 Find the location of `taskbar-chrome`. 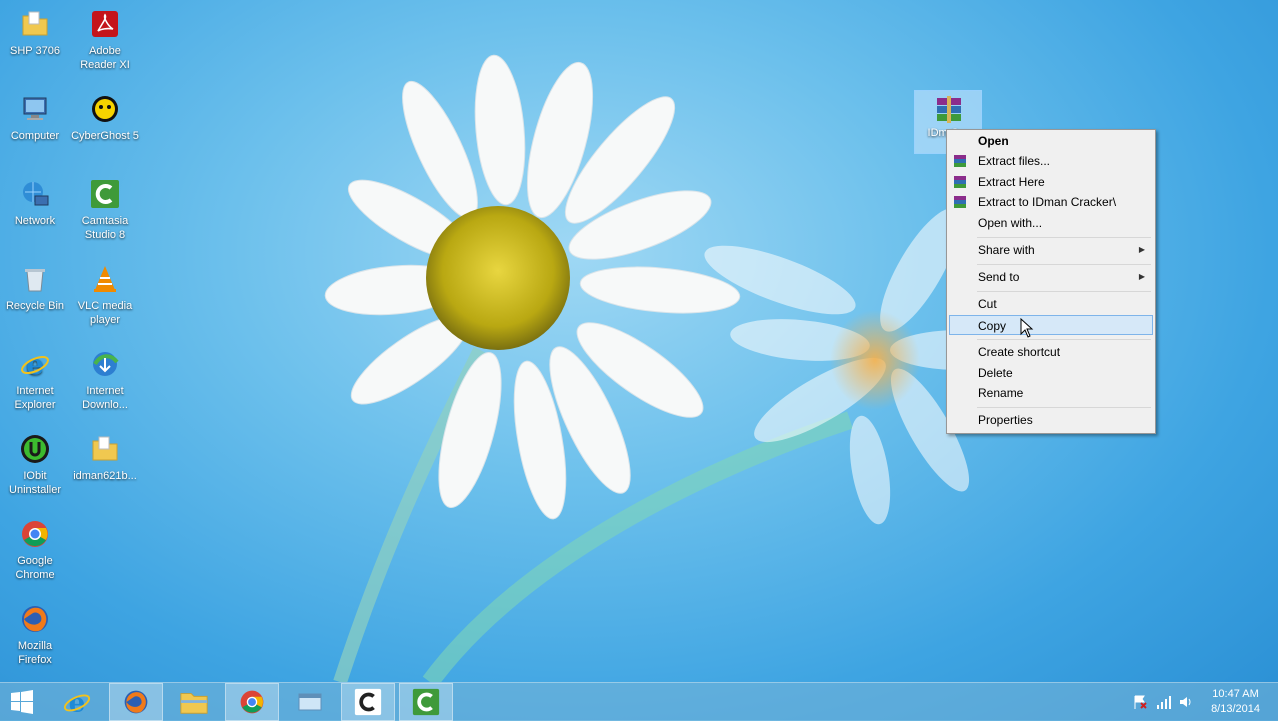

taskbar-chrome is located at coordinates (252, 702).